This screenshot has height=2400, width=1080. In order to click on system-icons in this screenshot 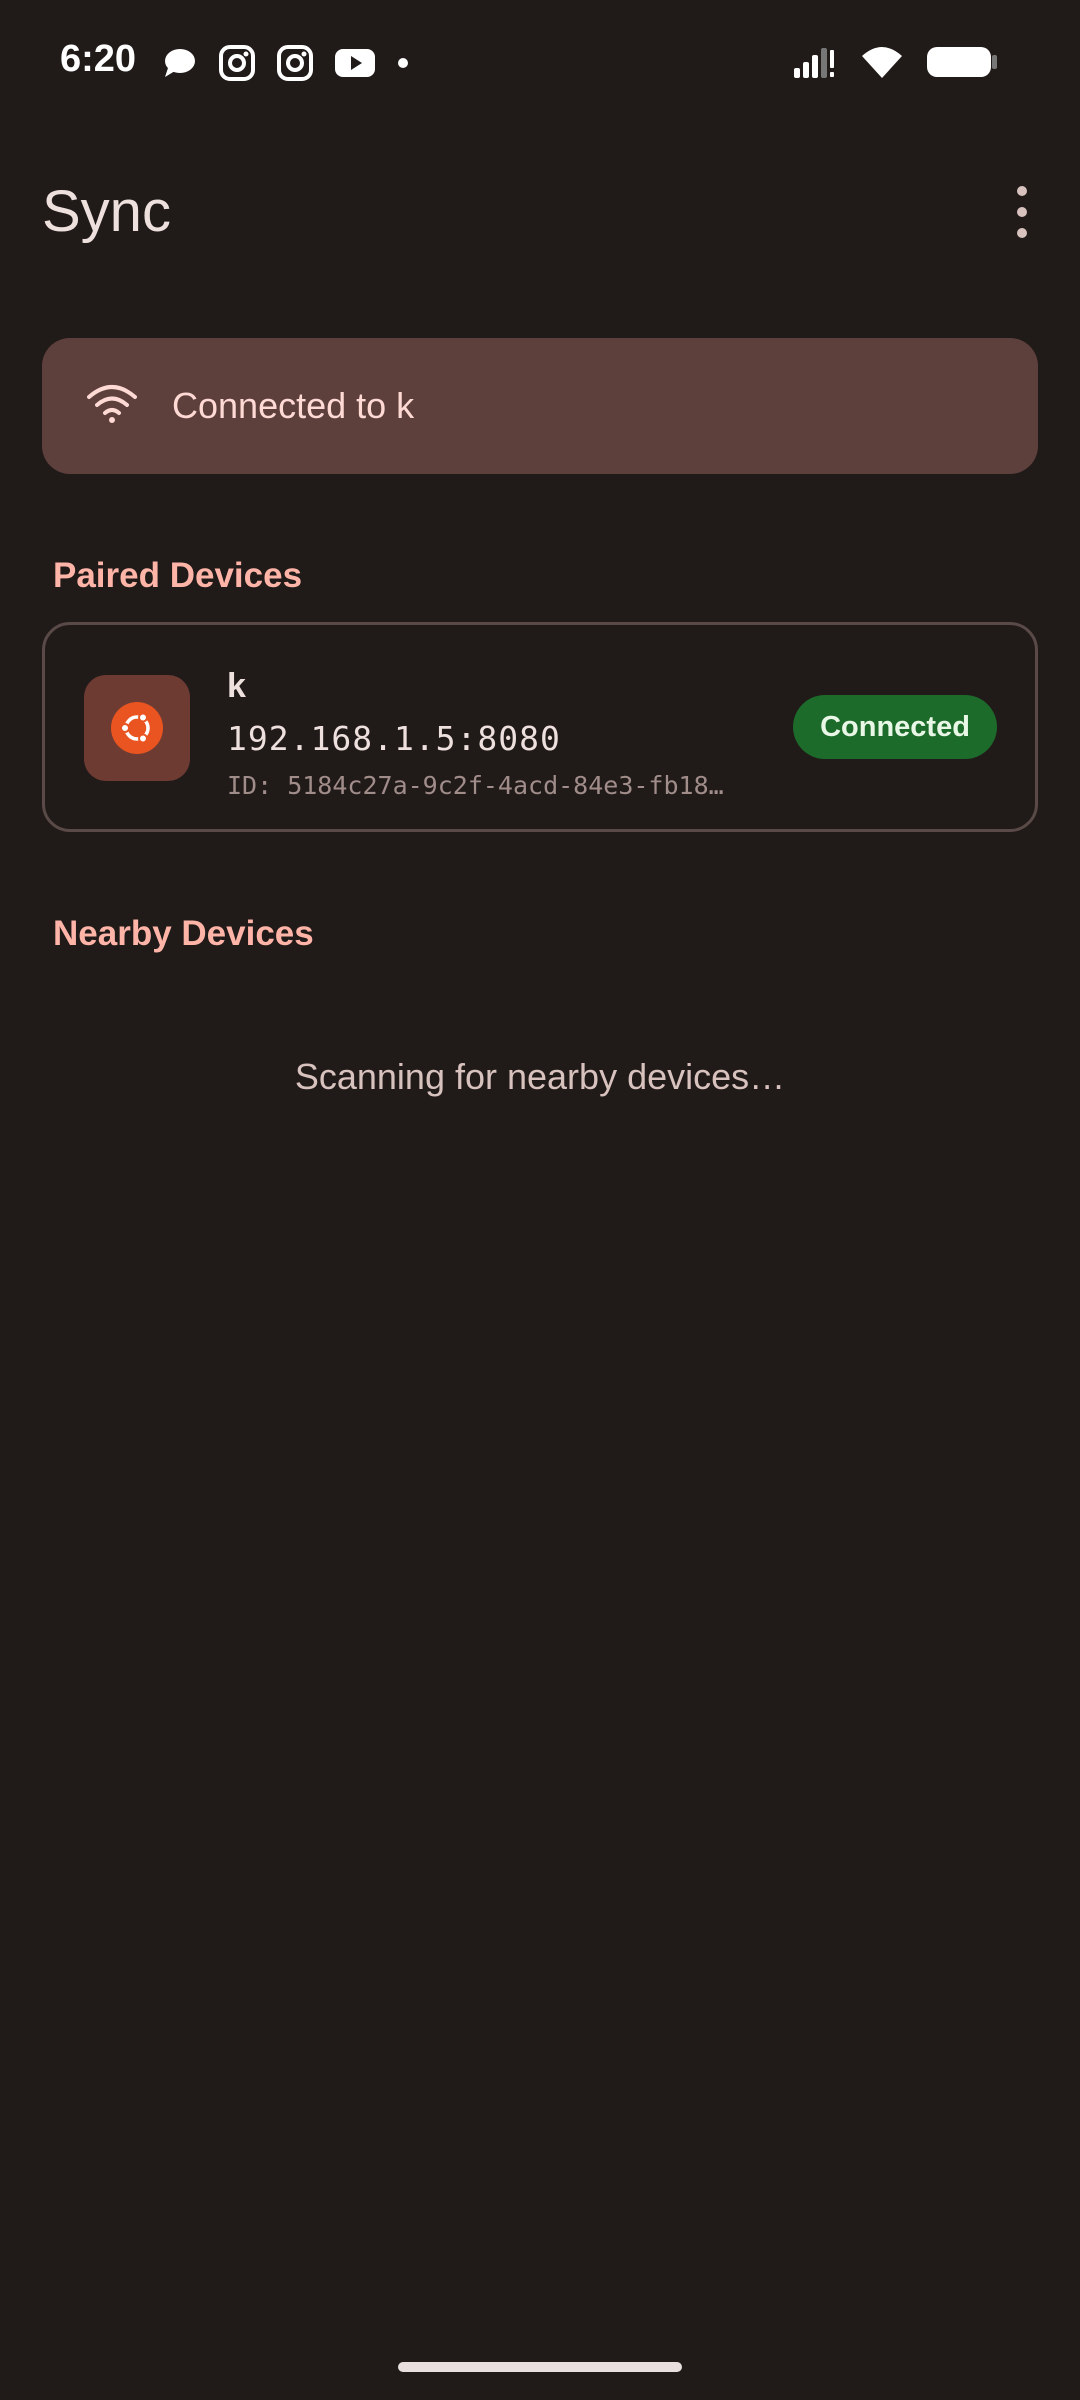, I will do `click(895, 64)`.